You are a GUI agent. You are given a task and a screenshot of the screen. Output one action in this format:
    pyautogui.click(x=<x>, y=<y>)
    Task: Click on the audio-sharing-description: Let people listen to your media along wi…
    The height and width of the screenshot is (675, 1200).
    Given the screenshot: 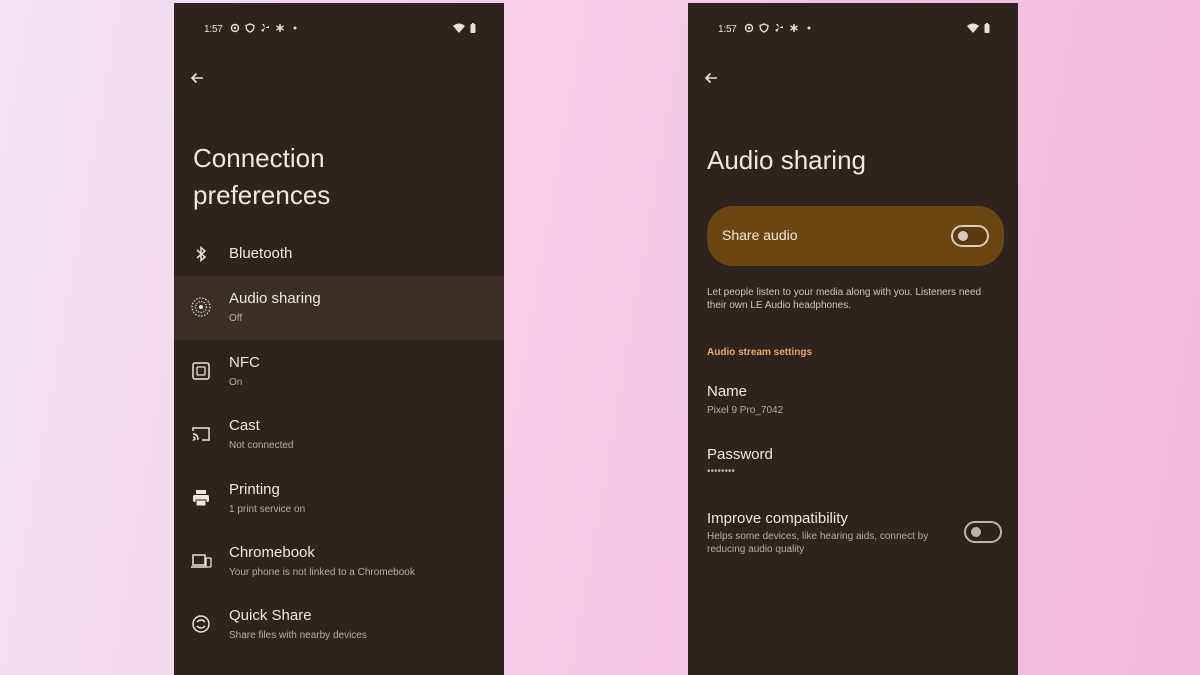 What is the action you would take?
    pyautogui.click(x=844, y=299)
    